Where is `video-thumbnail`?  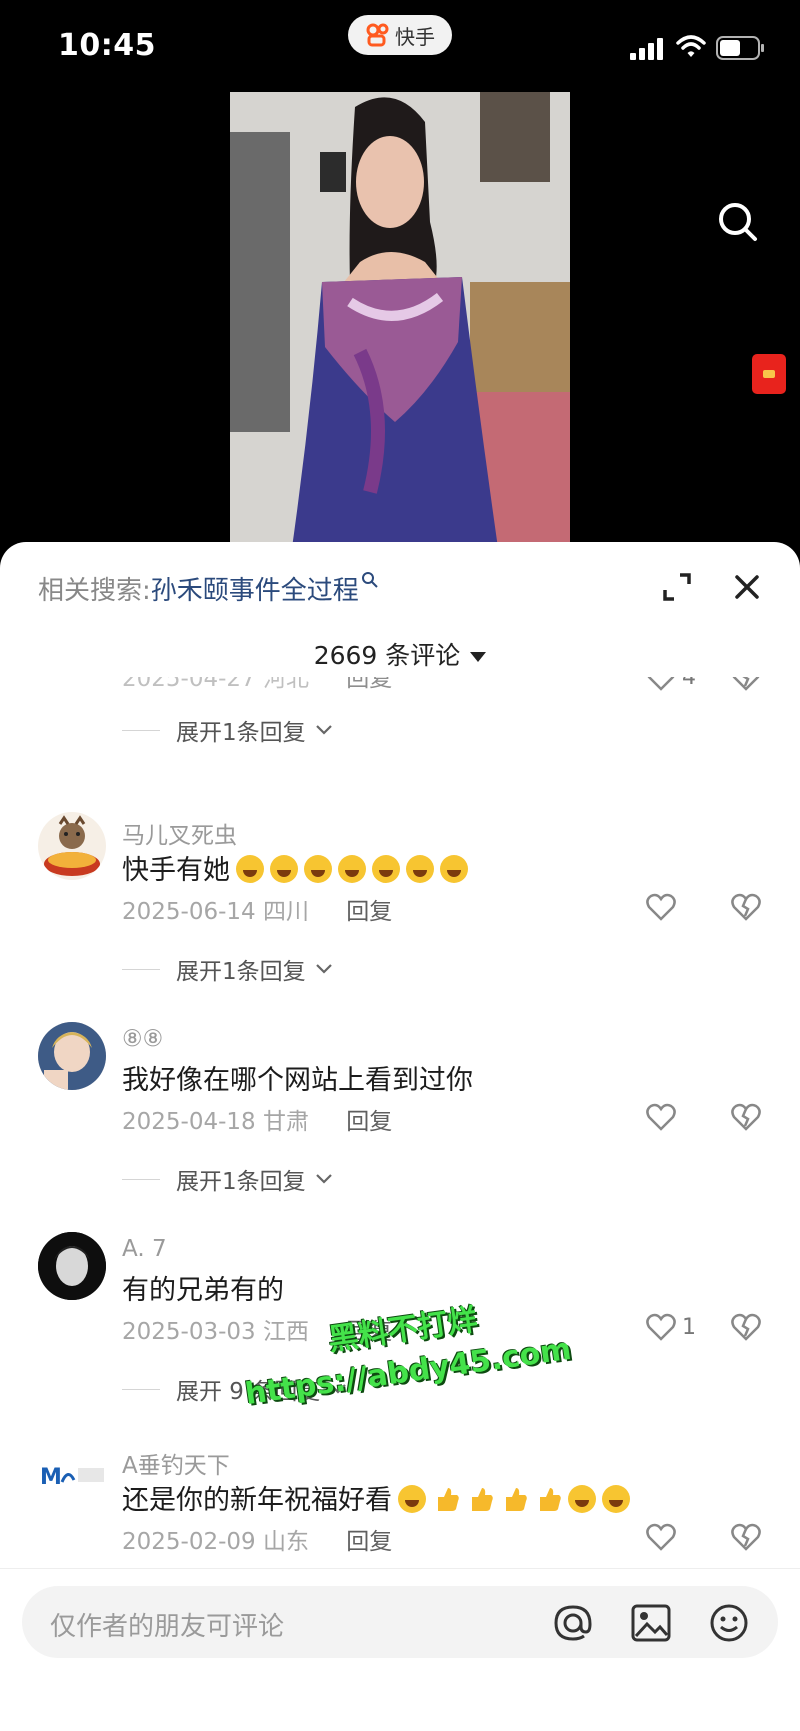
video-thumbnail is located at coordinates (400, 327).